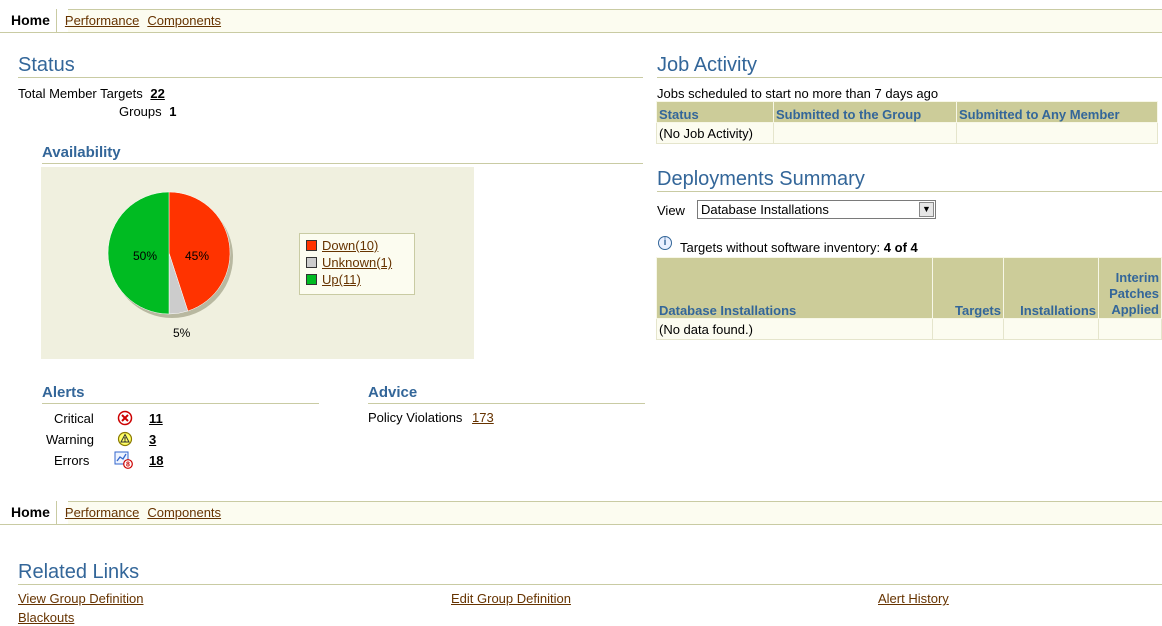 The image size is (1162, 626). Describe the element at coordinates (311, 279) in the screenshot. I see `legend-swatch-up` at that location.